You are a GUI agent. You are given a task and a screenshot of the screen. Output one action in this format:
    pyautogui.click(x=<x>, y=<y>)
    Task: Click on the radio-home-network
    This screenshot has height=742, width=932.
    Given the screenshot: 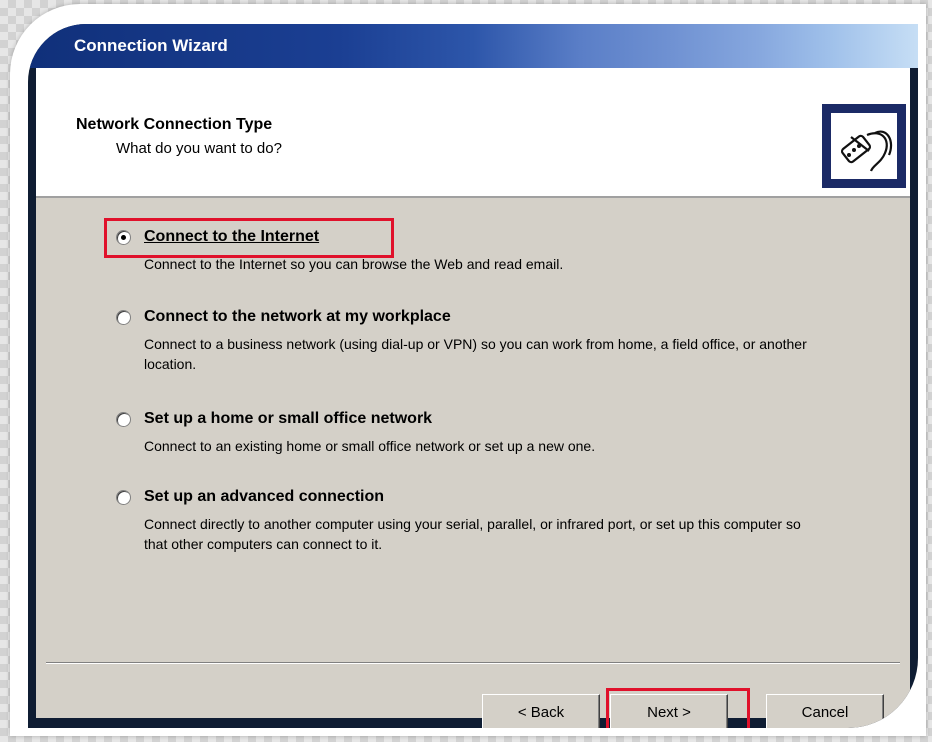 What is the action you would take?
    pyautogui.click(x=123, y=419)
    